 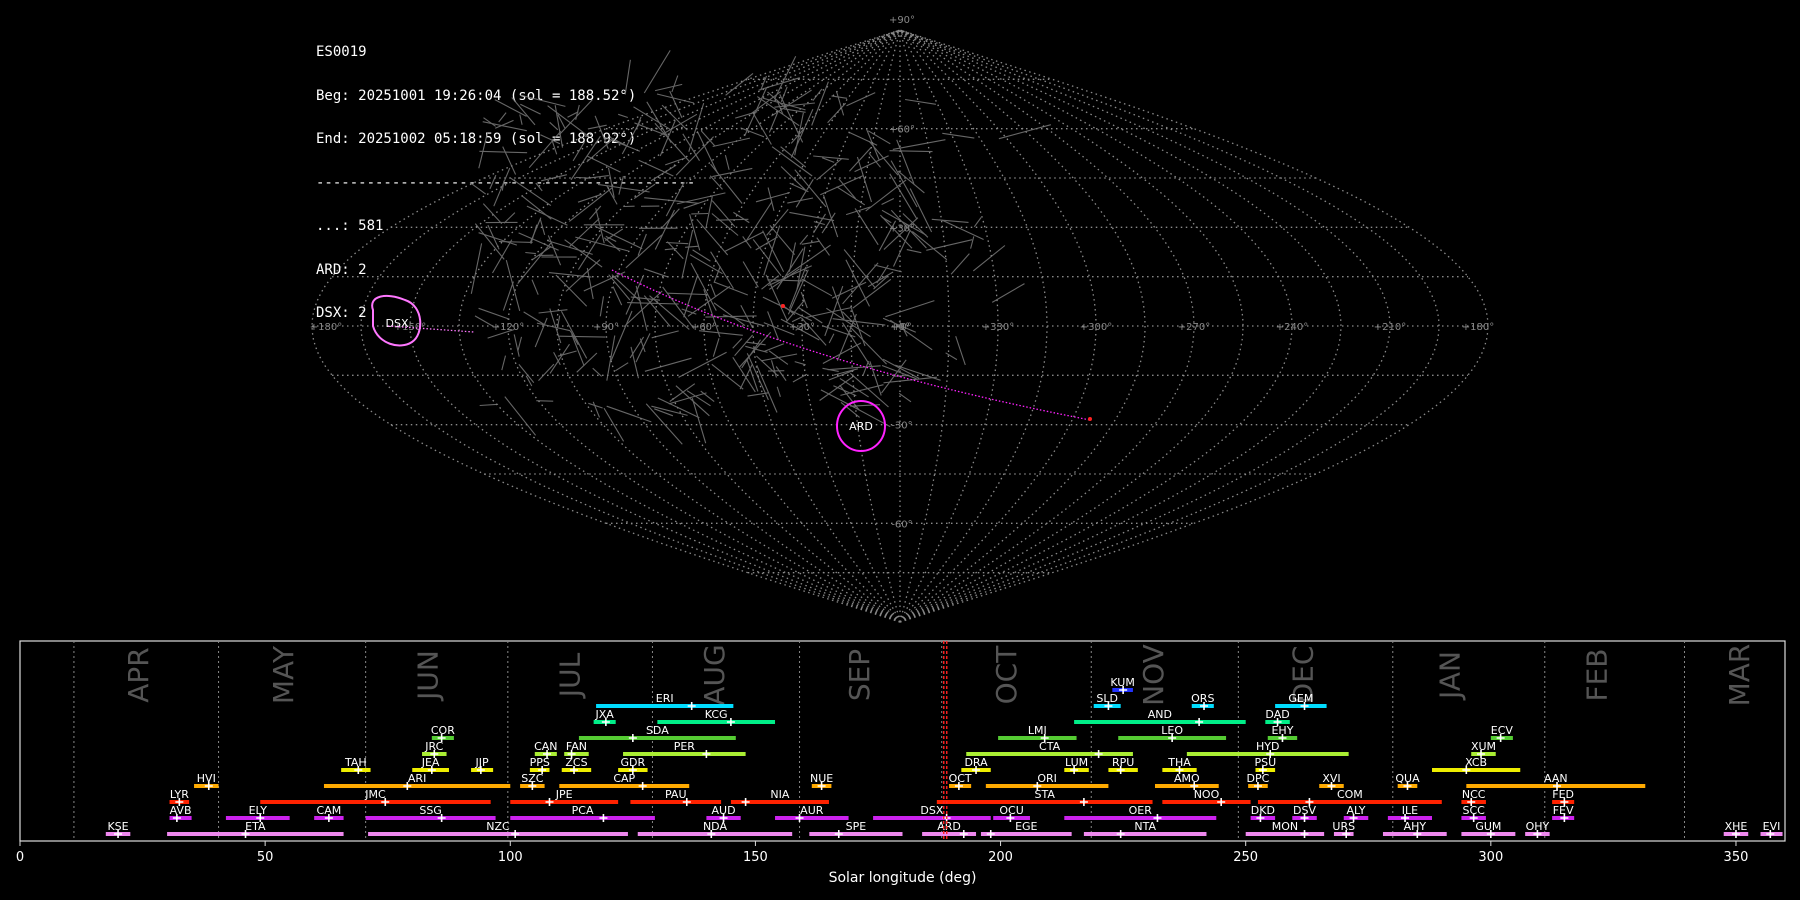 What do you see at coordinates (1282, 730) in the screenshot?
I see `shower-label: EHY` at bounding box center [1282, 730].